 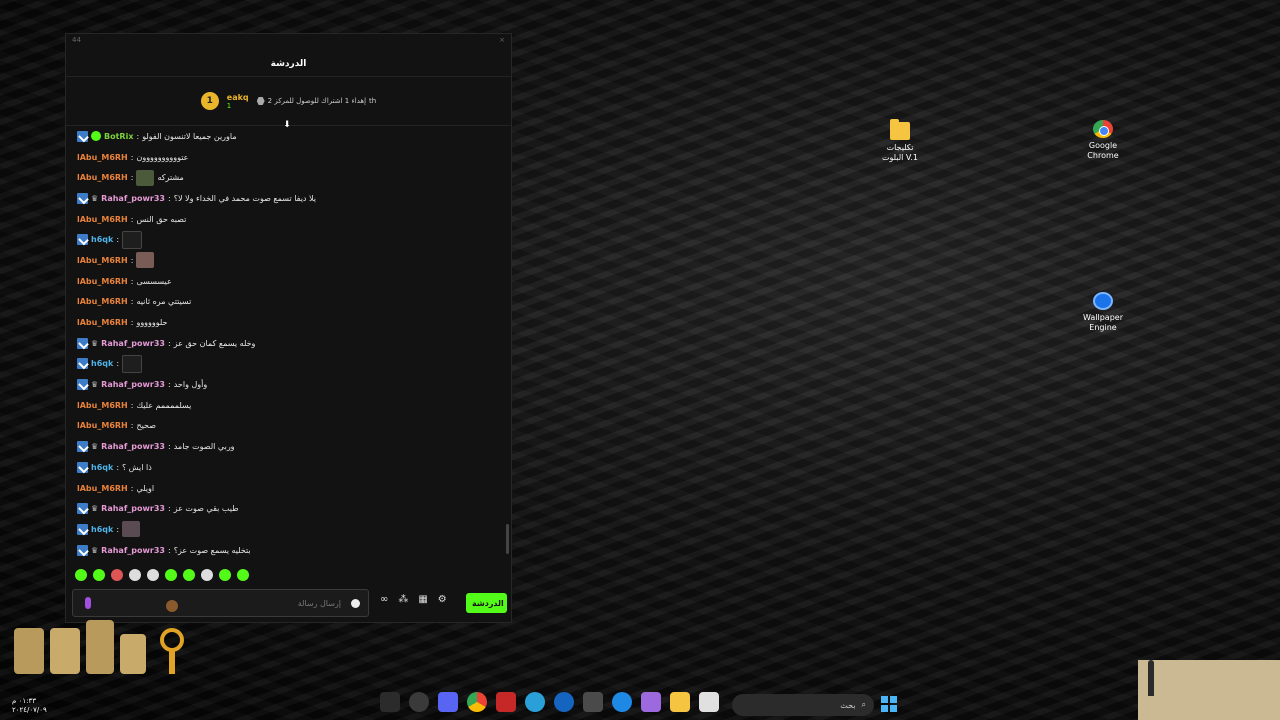 I want to click on app-icon, so click(x=535, y=702).